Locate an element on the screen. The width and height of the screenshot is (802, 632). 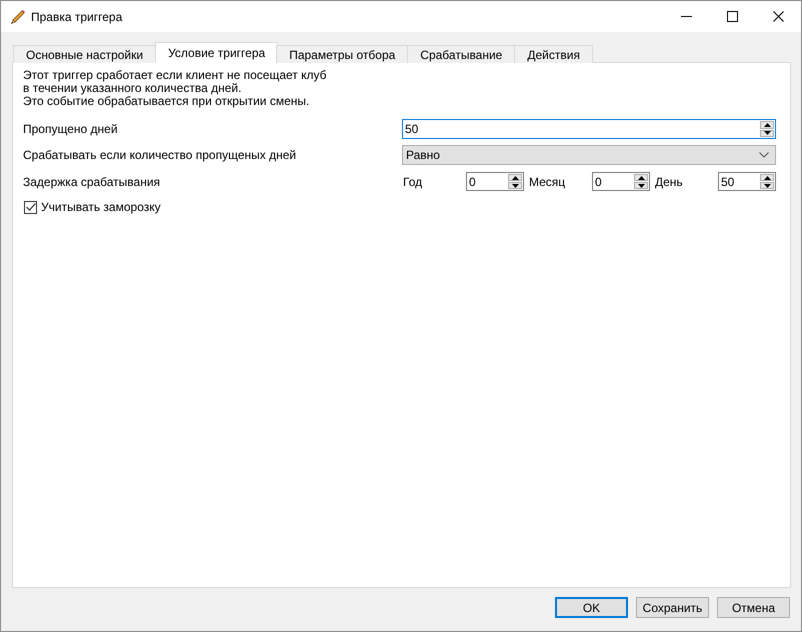
tab: Условие триггера is located at coordinates (216, 52).